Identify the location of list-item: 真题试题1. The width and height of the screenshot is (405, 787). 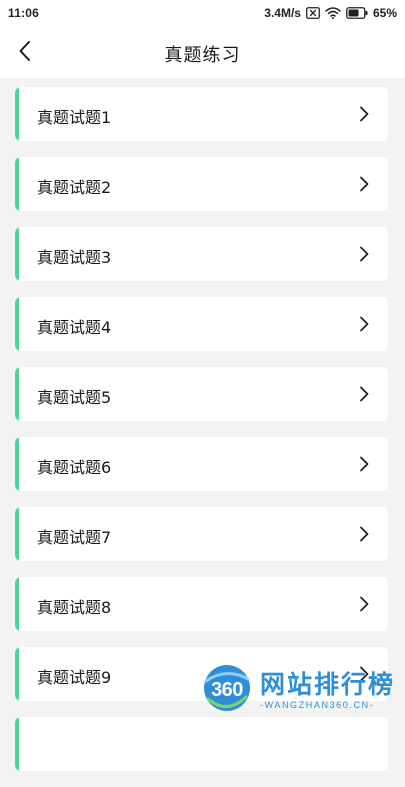
(201, 114).